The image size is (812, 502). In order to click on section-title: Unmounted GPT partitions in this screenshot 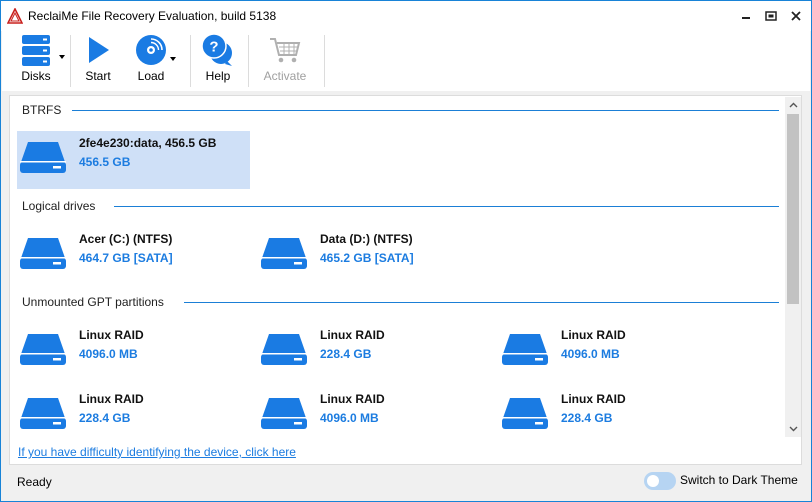, I will do `click(93, 302)`.